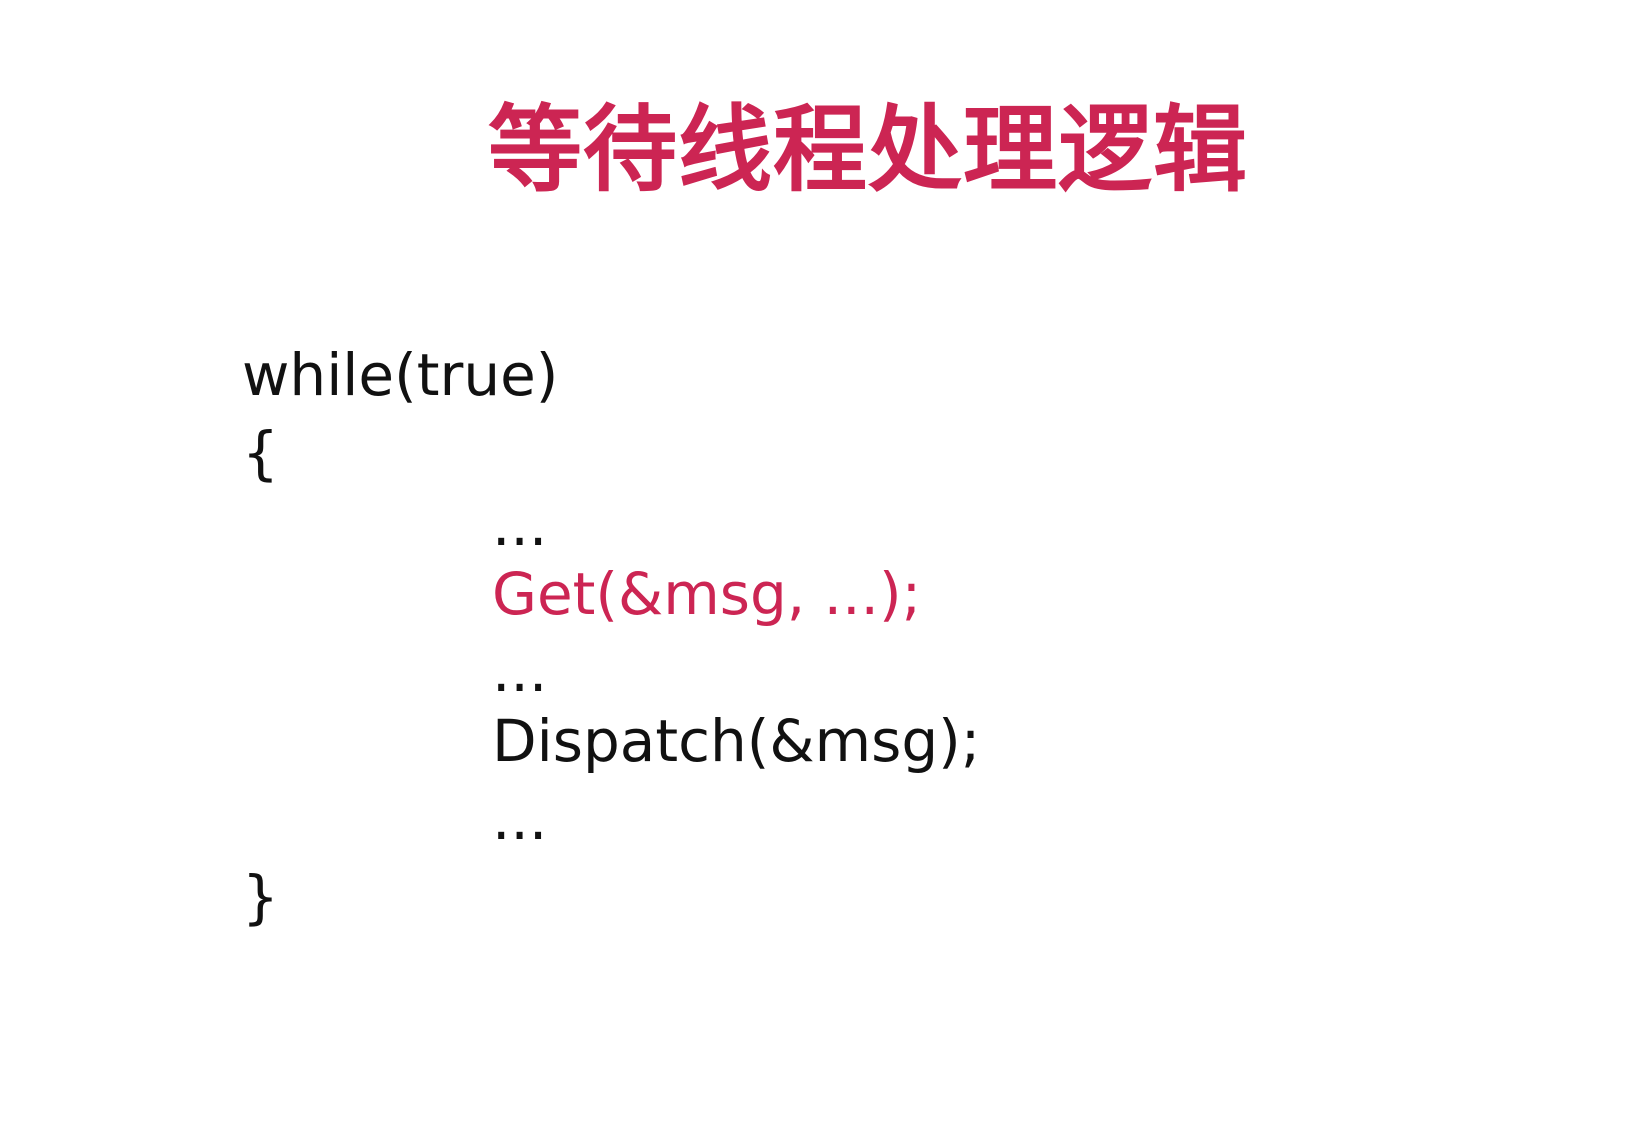 This screenshot has width=1638, height=1142. What do you see at coordinates (707, 594) in the screenshot?
I see `code-line-get: Get(&msg, ...);` at bounding box center [707, 594].